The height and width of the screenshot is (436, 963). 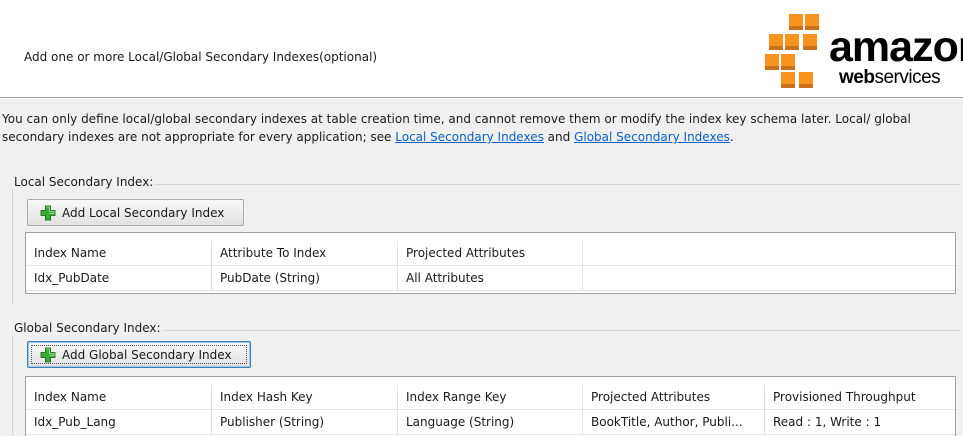 I want to click on global-cell-index-name: Idx_Pub_Lang, so click(x=119, y=422).